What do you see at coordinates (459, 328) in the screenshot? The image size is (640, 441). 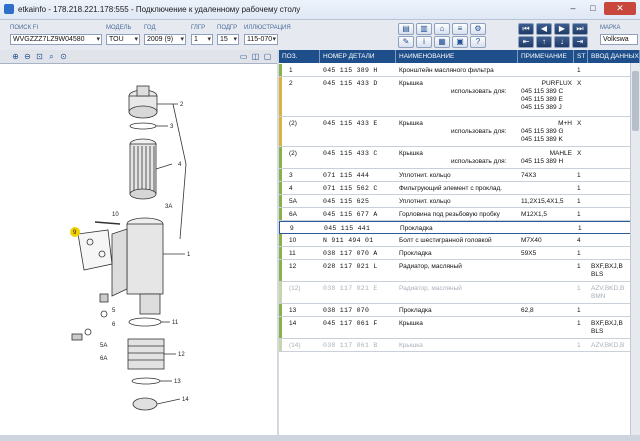 I see `table-row: 14 045 117 061 F Крышка 1 BXF,BXJ,B BLS` at bounding box center [459, 328].